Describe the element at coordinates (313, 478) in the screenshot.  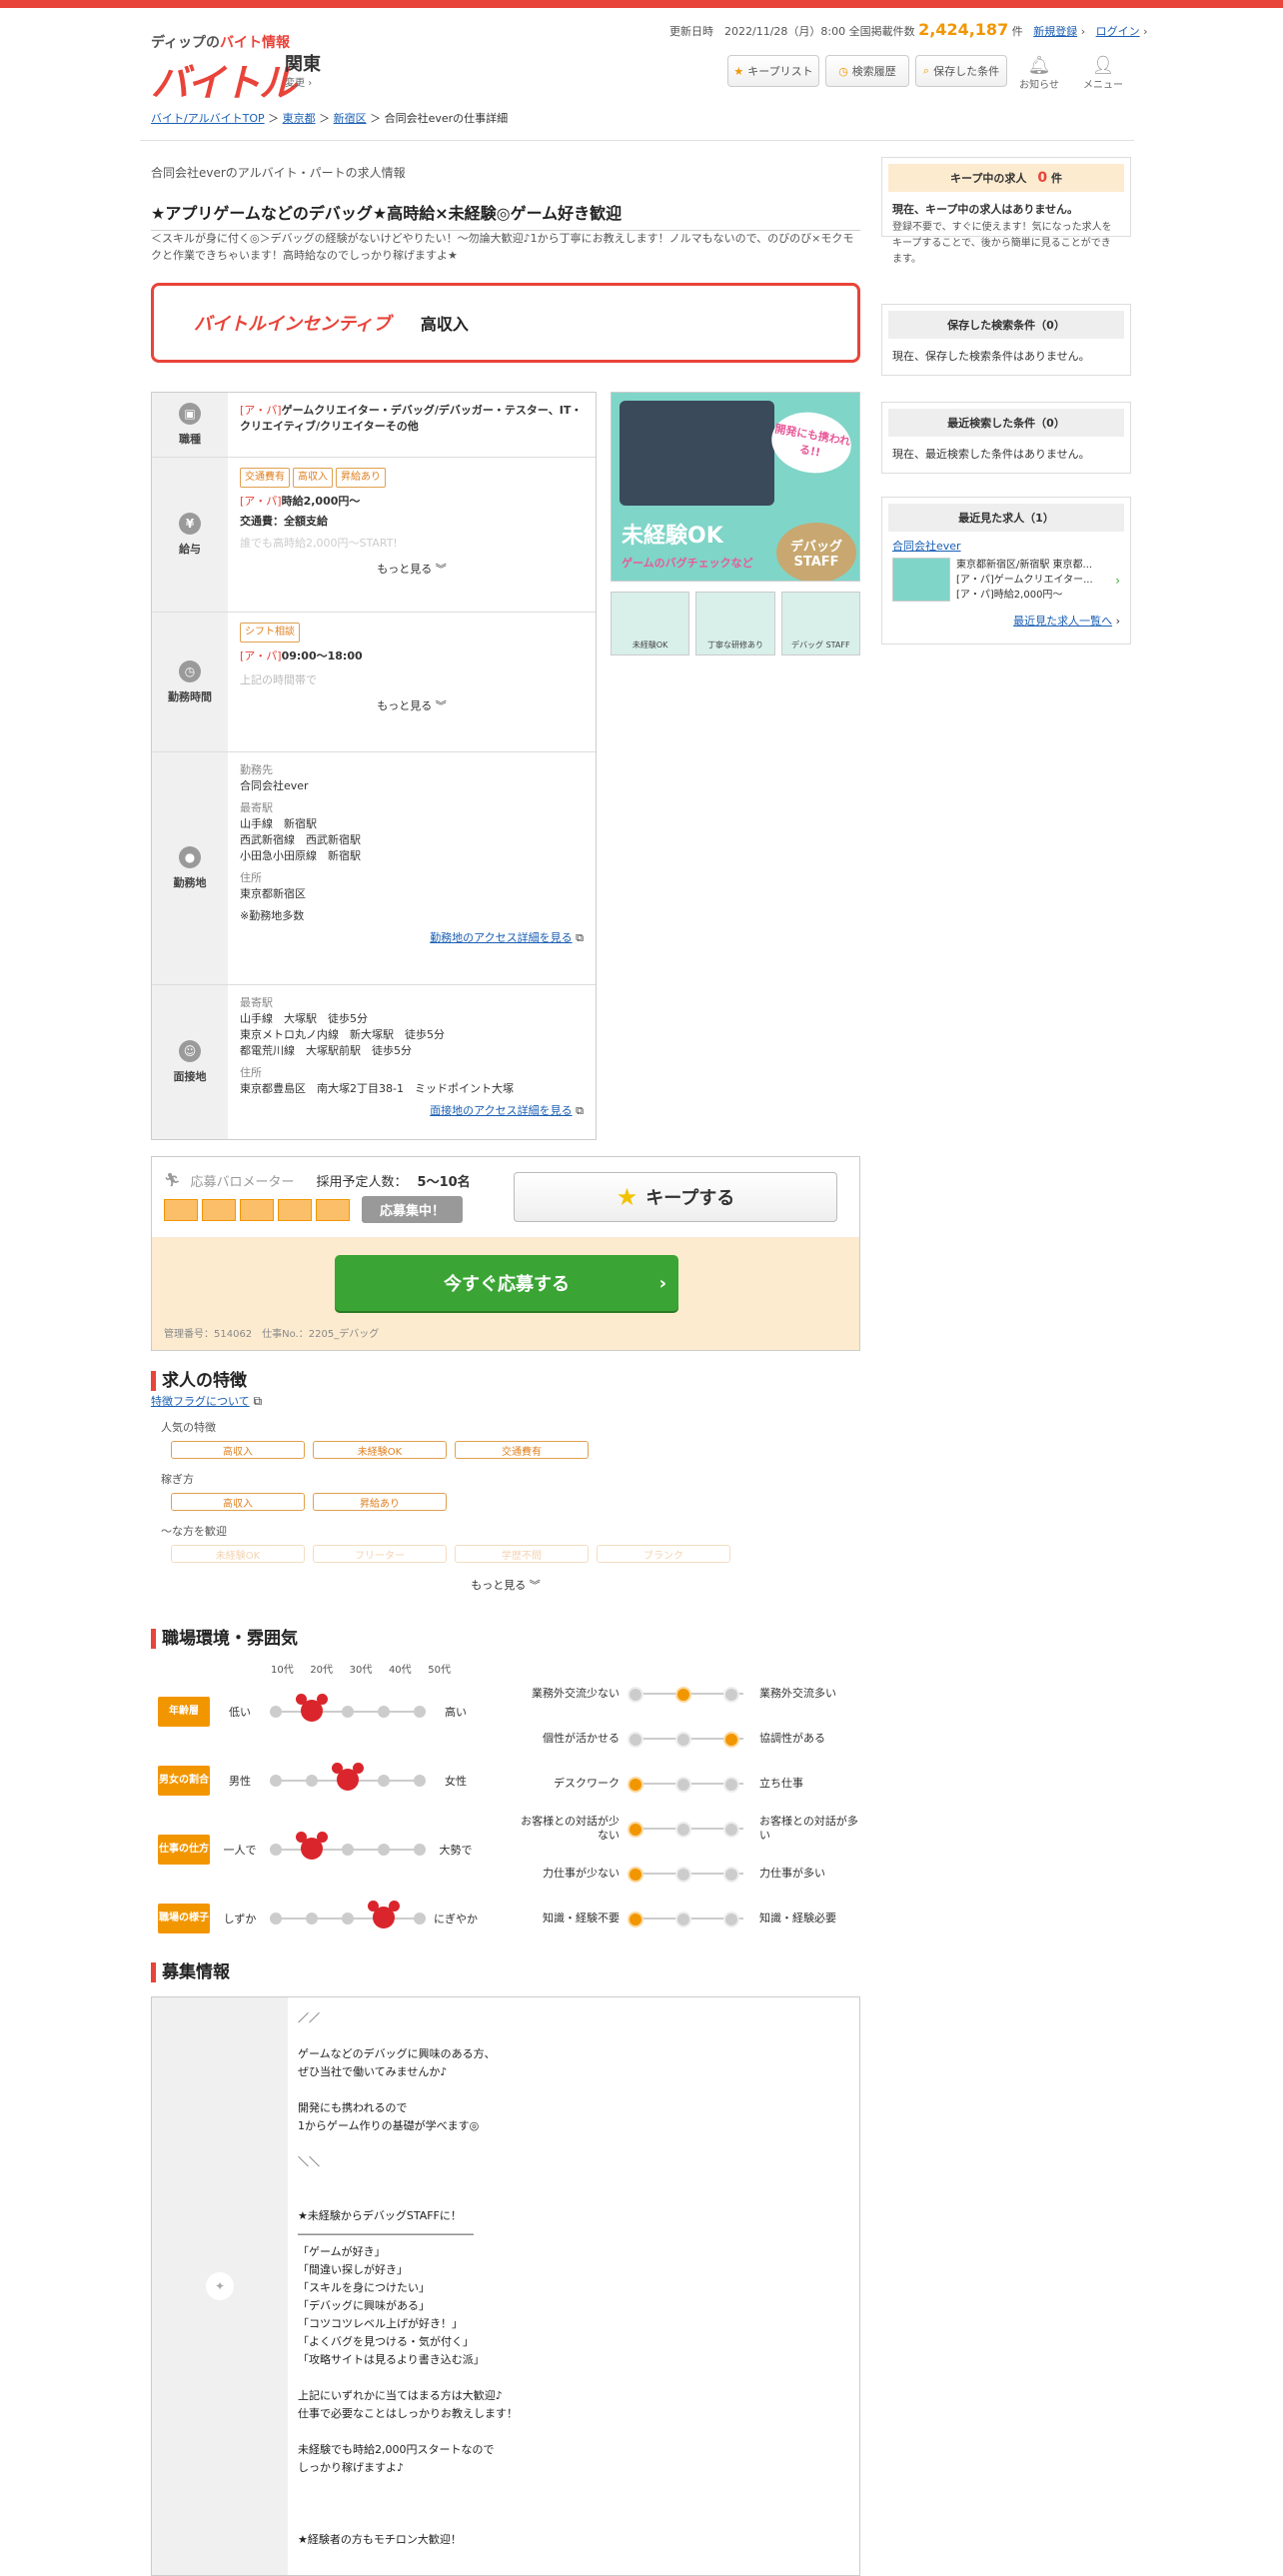
I see `pay-tag: 高収入` at that location.